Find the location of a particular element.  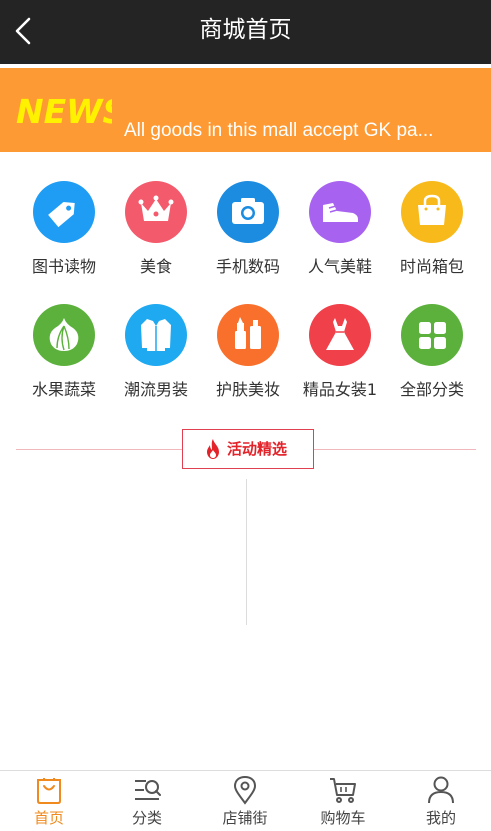

tab-category: 分类 is located at coordinates (147, 801).